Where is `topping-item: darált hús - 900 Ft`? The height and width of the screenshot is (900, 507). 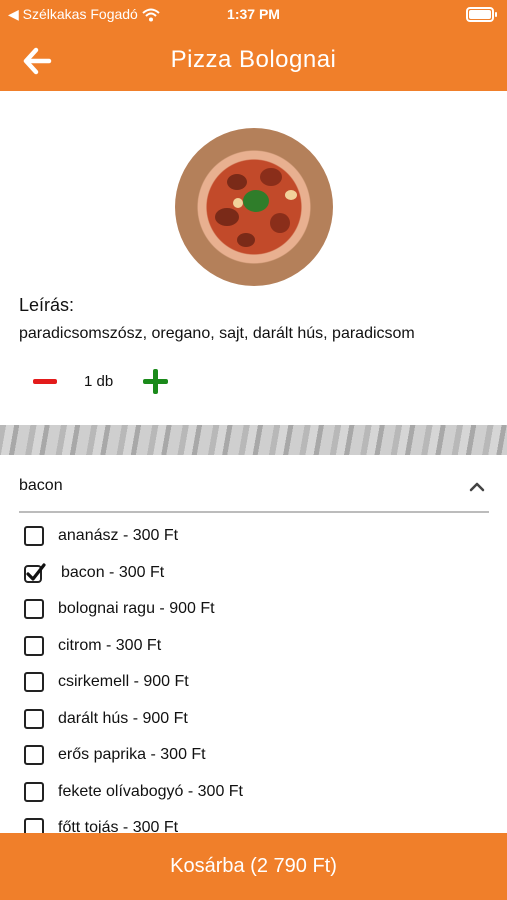 topping-item: darált hús - 900 Ft is located at coordinates (106, 719).